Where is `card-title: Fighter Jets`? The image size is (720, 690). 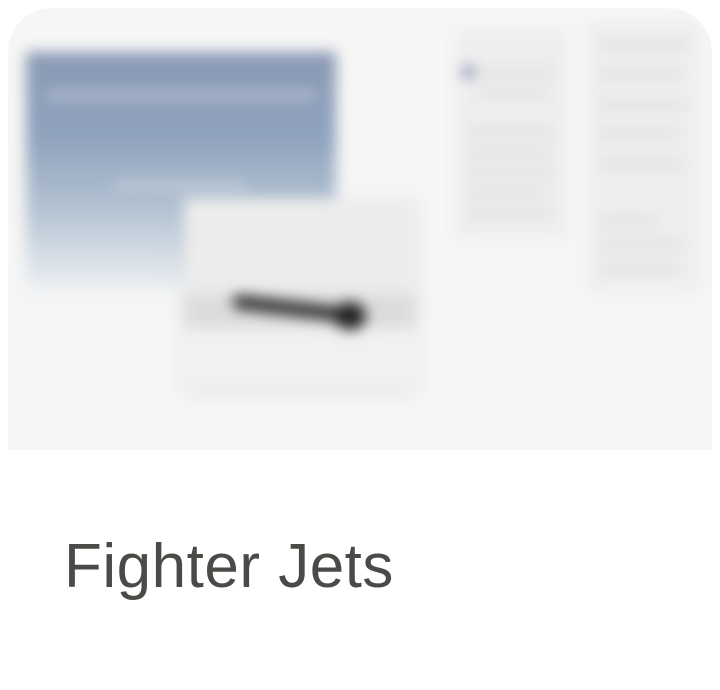
card-title: Fighter Jets is located at coordinates (229, 566).